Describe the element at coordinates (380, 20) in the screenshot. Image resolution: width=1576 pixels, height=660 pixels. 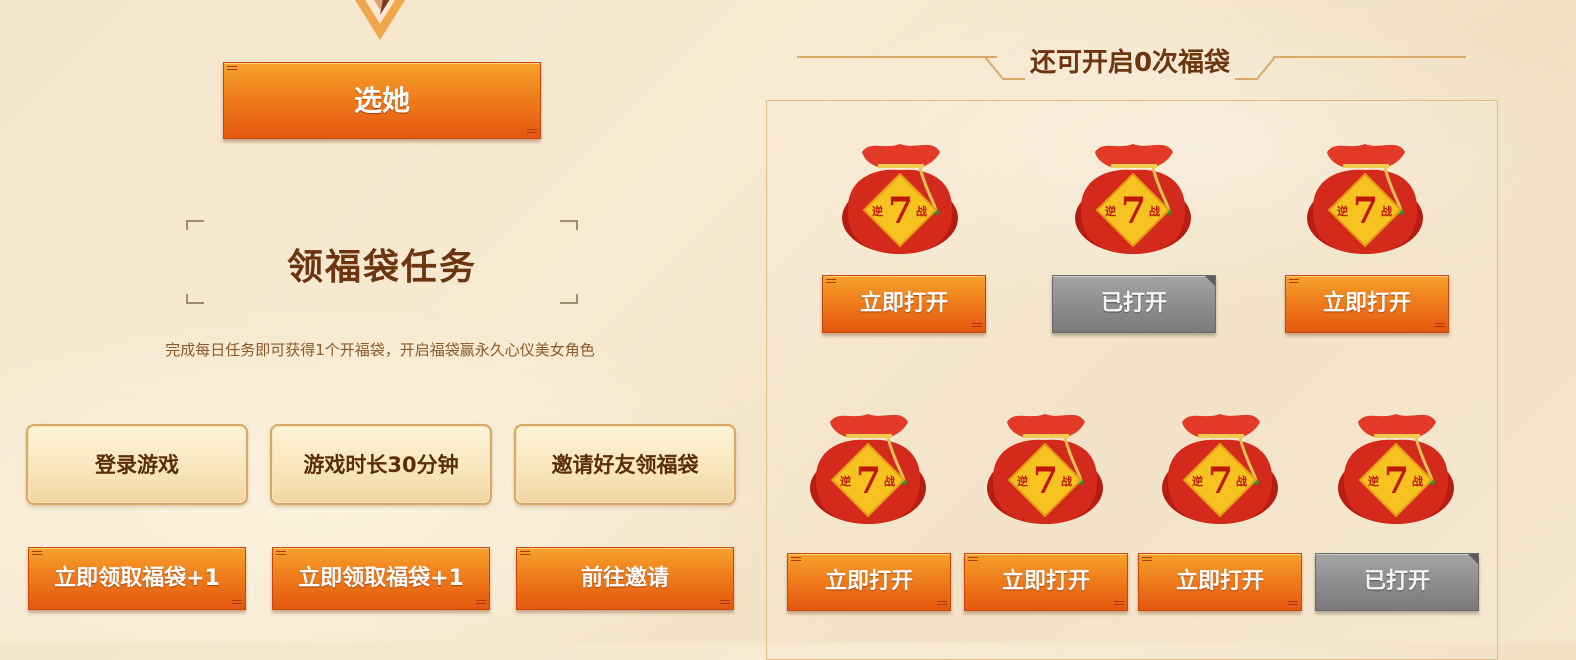
I see `portrait-frame-tip` at that location.